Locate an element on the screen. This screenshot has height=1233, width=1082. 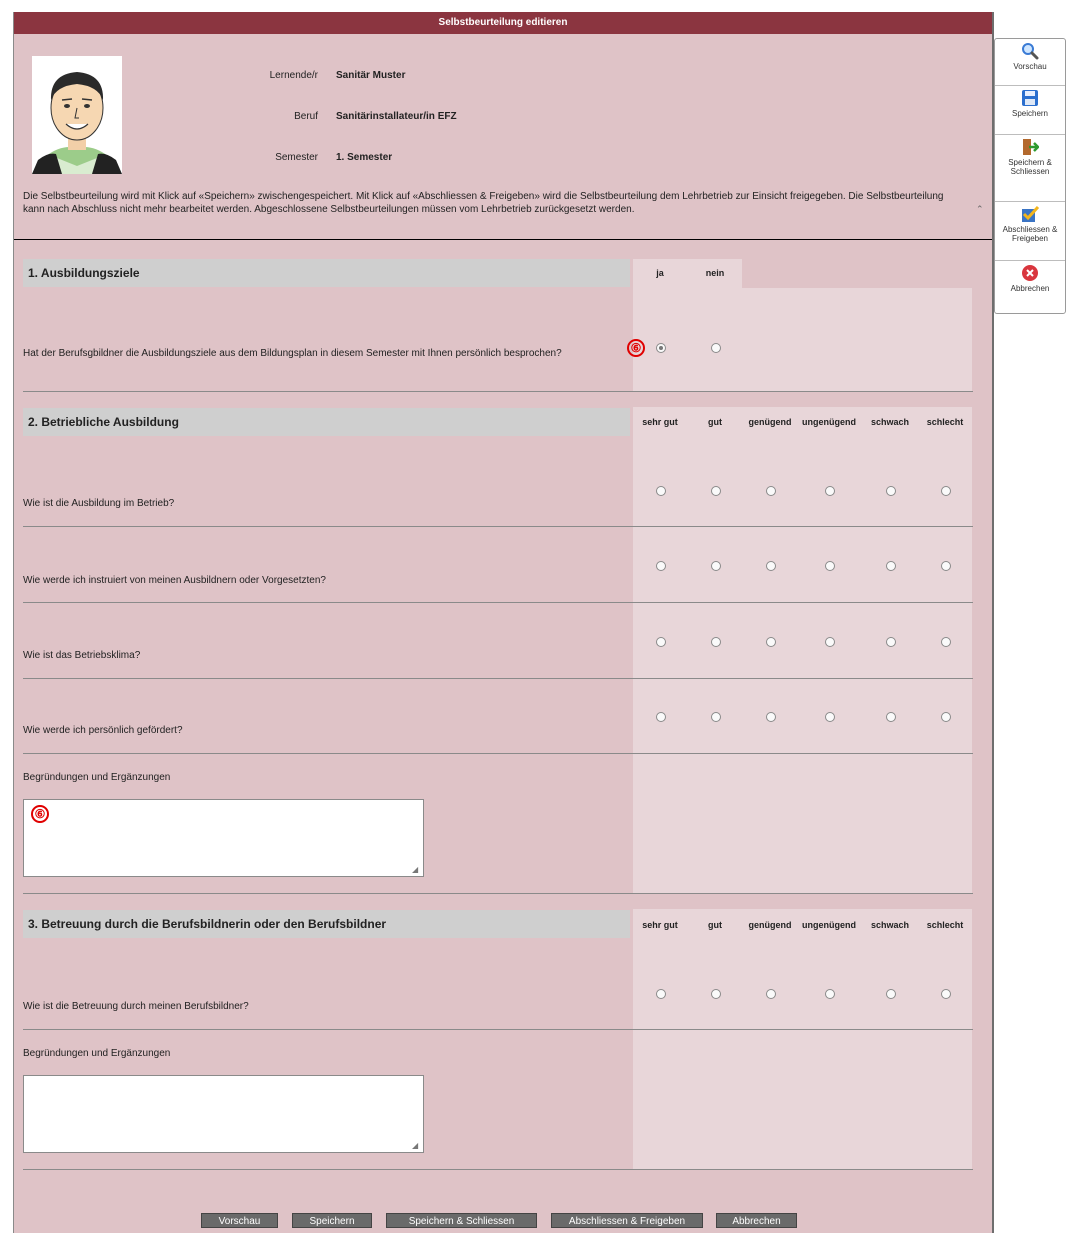
preview-button: Vorschau is located at coordinates (239, 1220).